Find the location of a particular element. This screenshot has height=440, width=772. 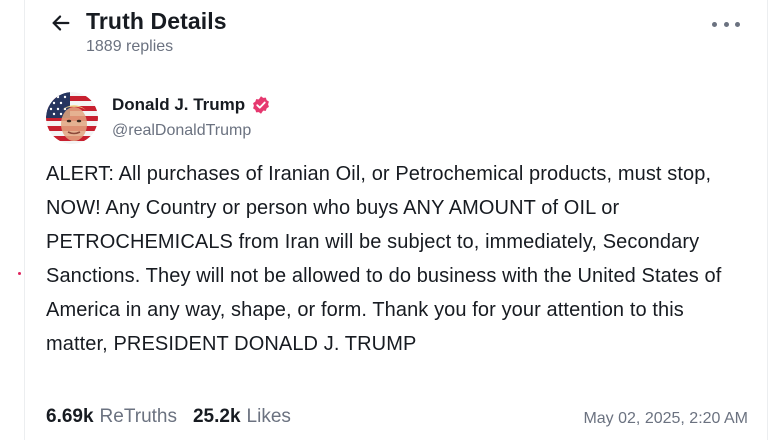

engagement-stats: 6.69k ReTruths 25.2k Likes is located at coordinates (173, 417).